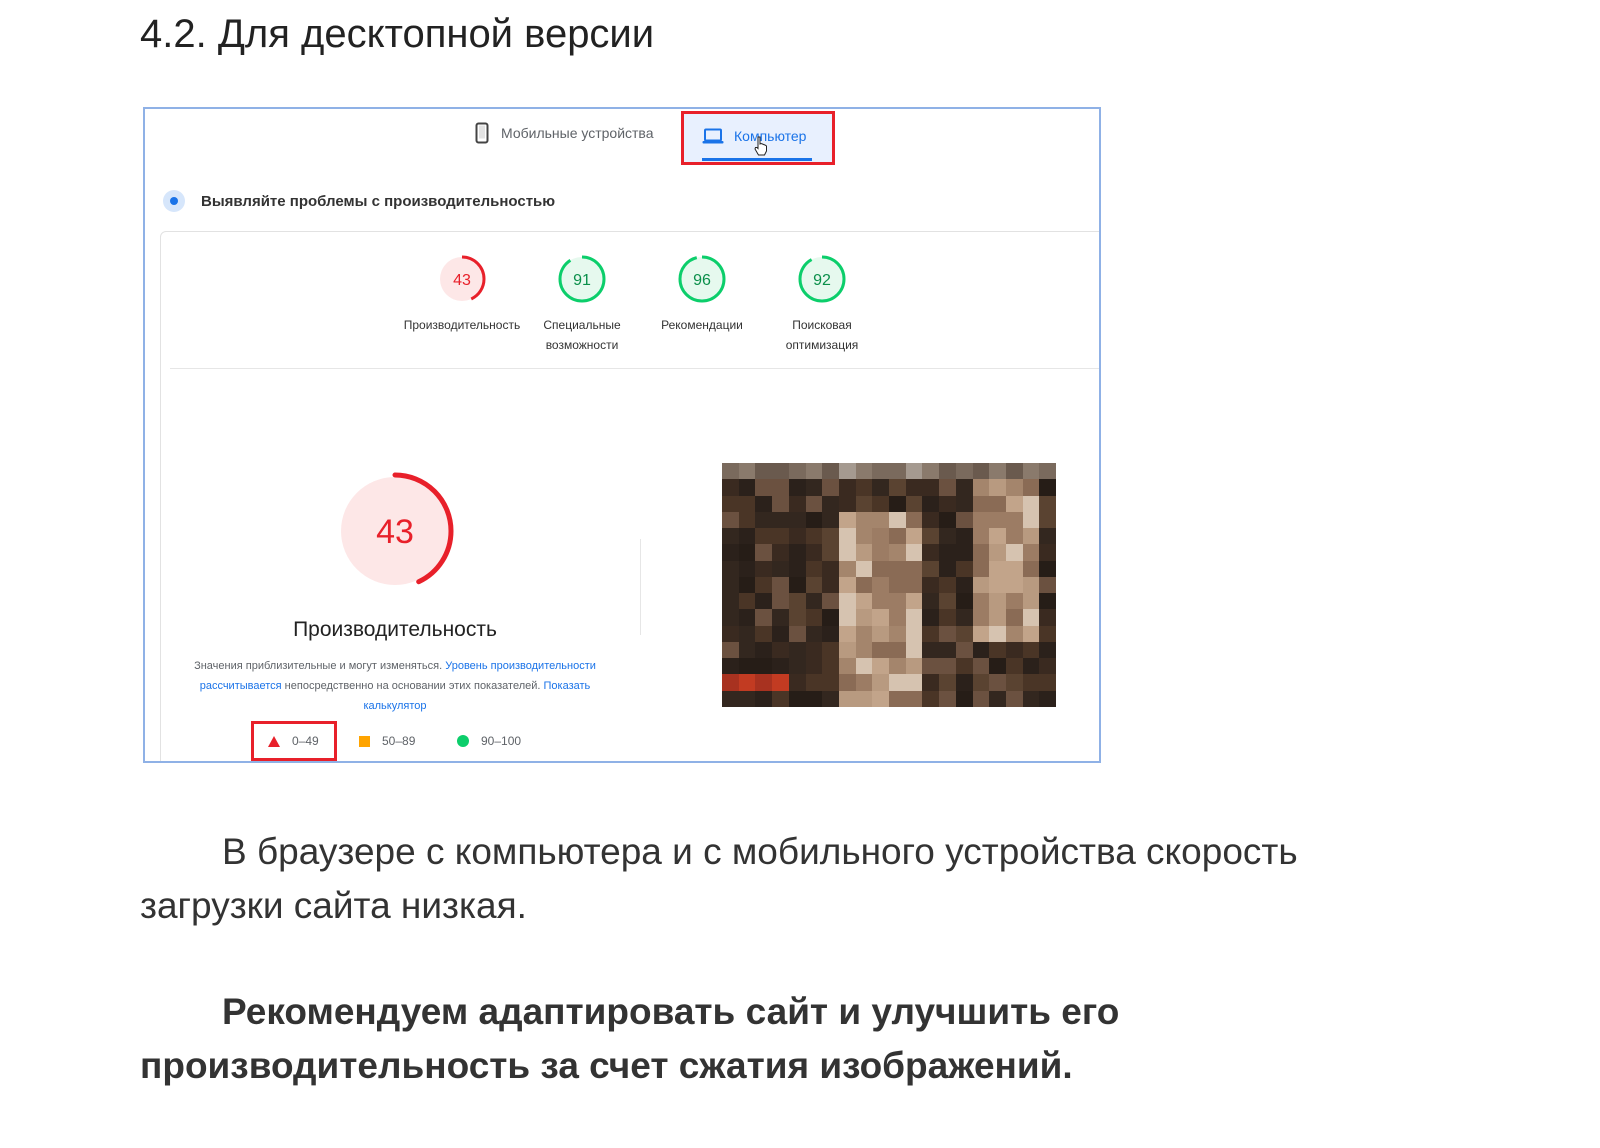 This screenshot has height=1148, width=1600. I want to click on legend-item-good: 90–100, so click(489, 741).